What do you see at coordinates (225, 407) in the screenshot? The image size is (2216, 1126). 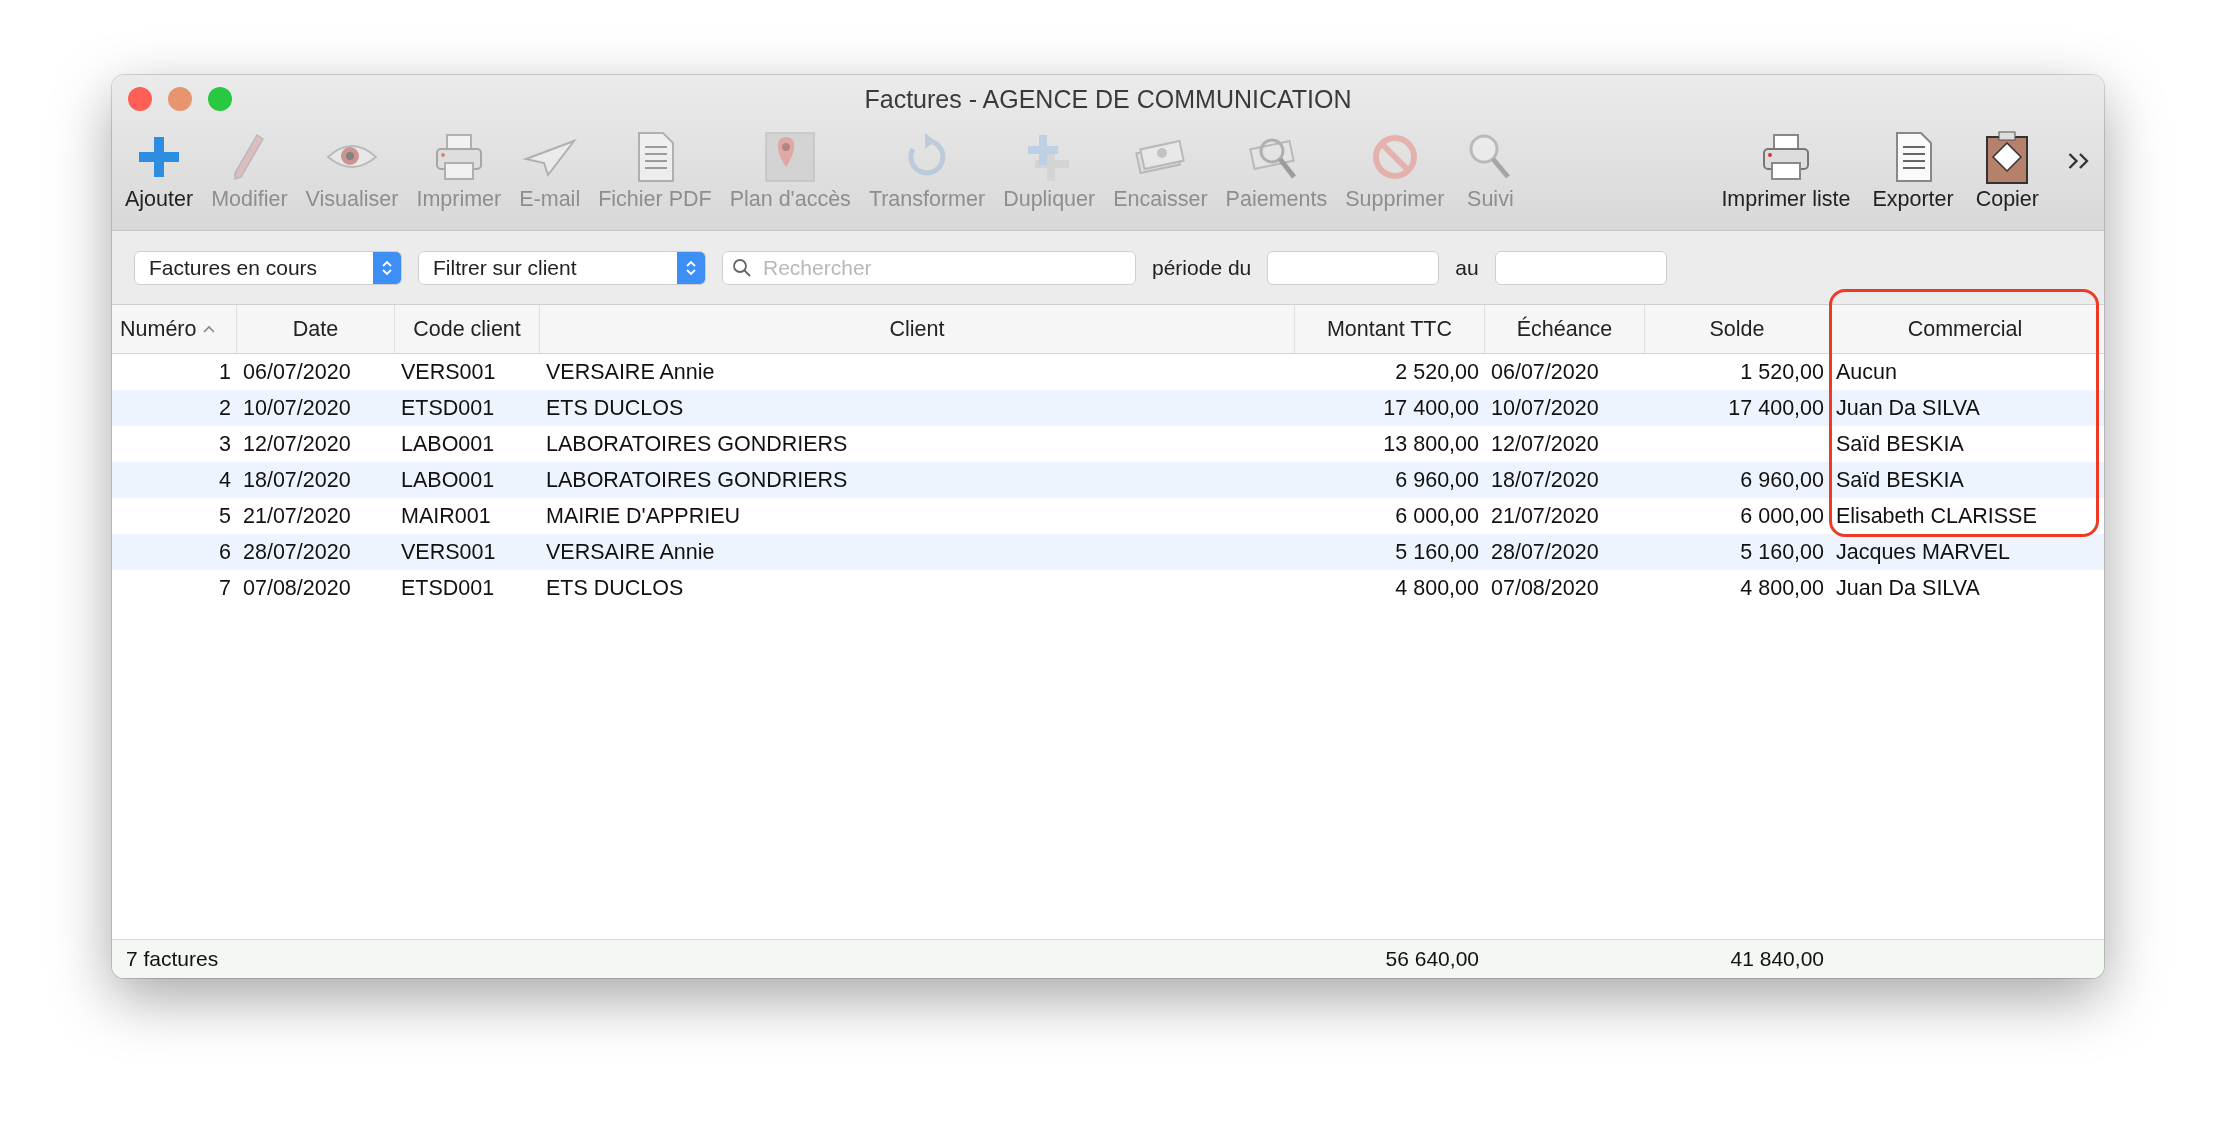 I see `table-cell: 2` at bounding box center [225, 407].